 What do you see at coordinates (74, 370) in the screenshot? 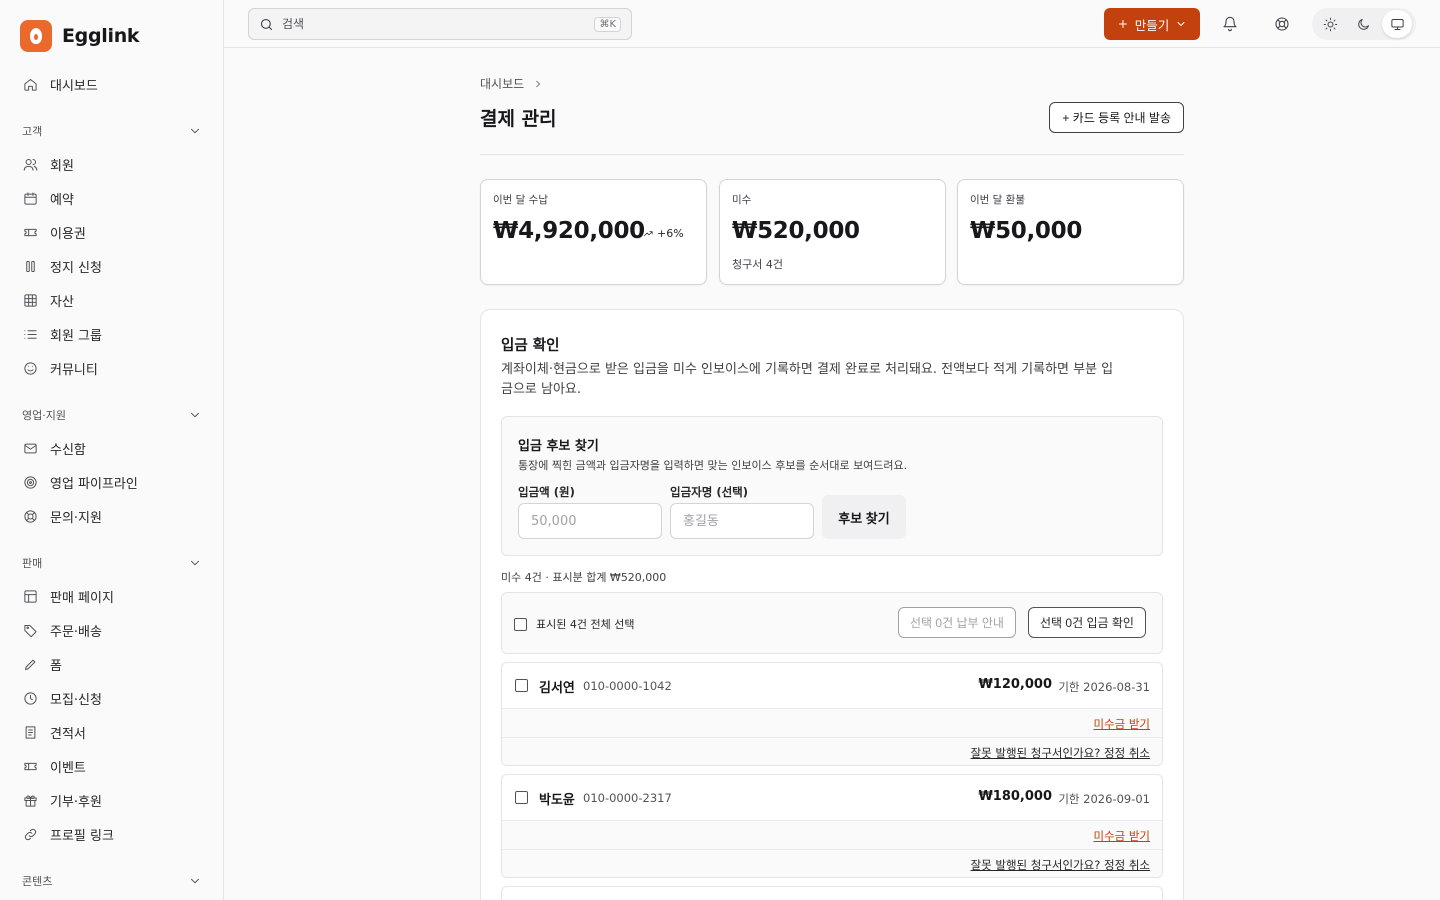
I see `sidebar-item-label: 커뮤니티` at bounding box center [74, 370].